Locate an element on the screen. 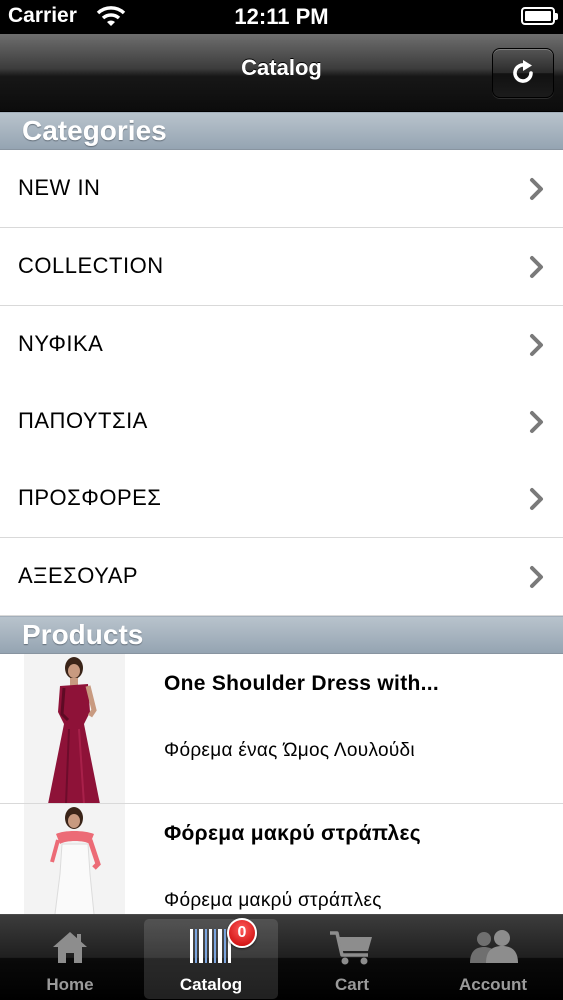 The width and height of the screenshot is (563, 1000). tab-label: Cart is located at coordinates (351, 984).